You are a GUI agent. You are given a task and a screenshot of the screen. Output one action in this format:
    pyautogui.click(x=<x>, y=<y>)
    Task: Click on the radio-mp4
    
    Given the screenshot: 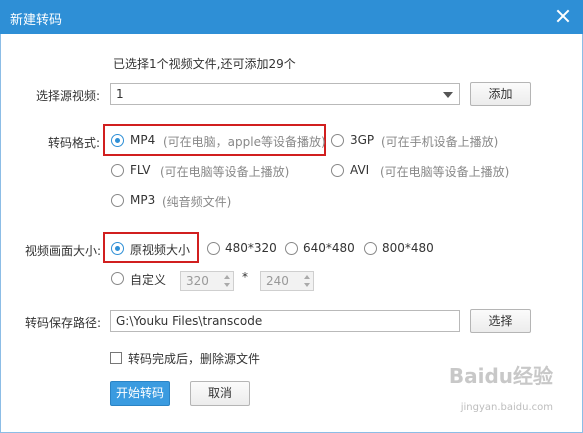 What is the action you would take?
    pyautogui.click(x=117, y=140)
    